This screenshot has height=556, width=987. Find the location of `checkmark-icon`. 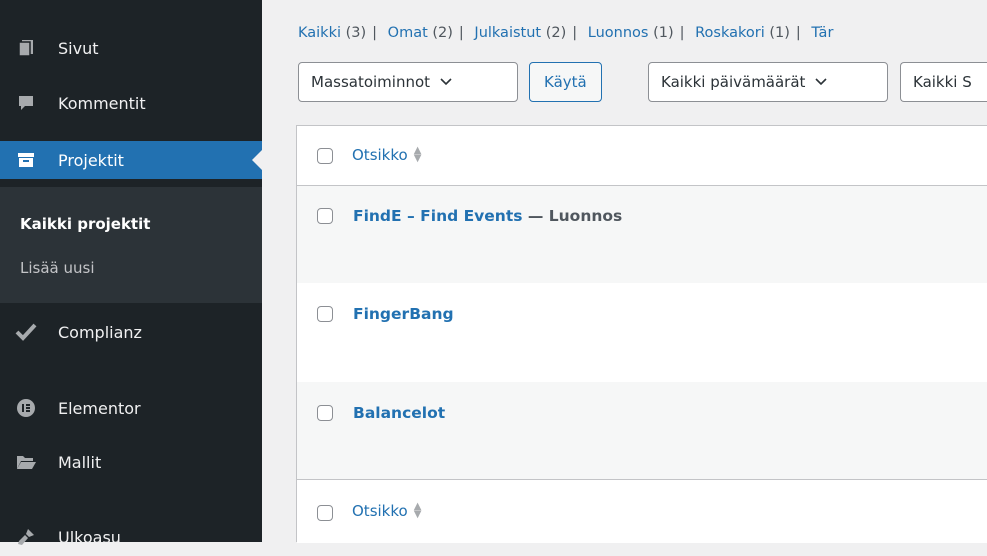

checkmark-icon is located at coordinates (26, 332).